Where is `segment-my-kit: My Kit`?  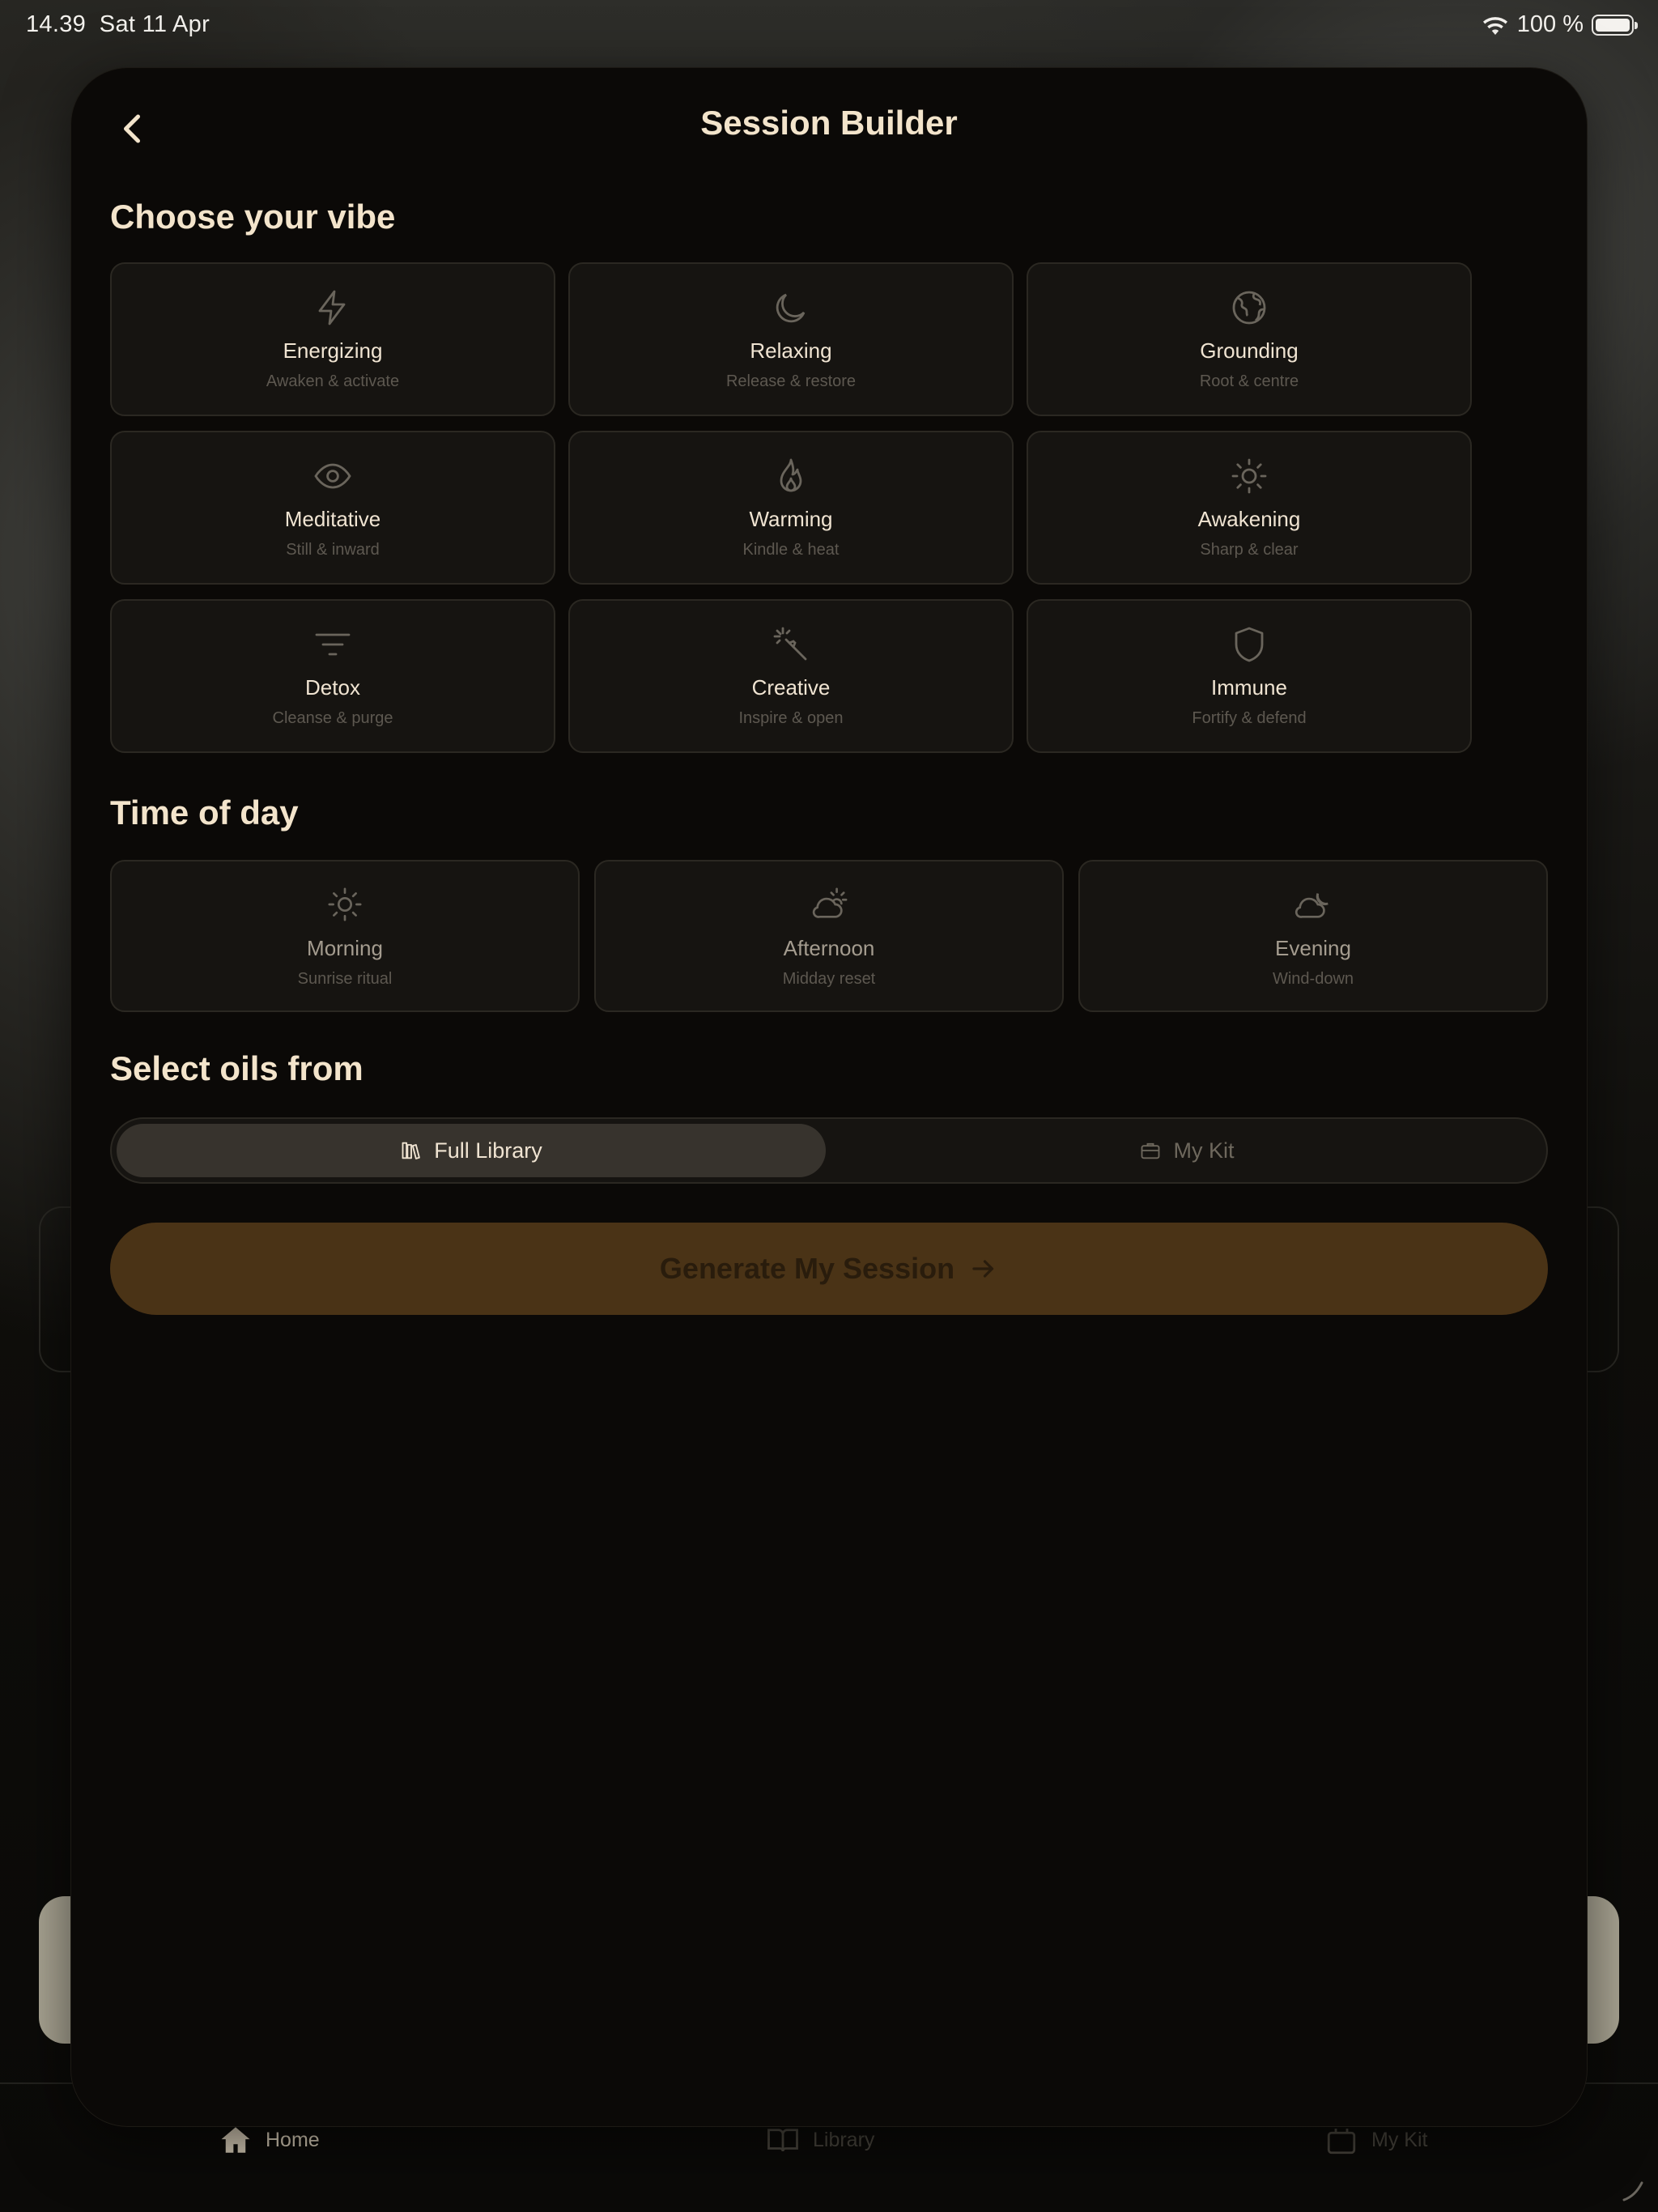
segment-my-kit: My Kit is located at coordinates (1186, 1151).